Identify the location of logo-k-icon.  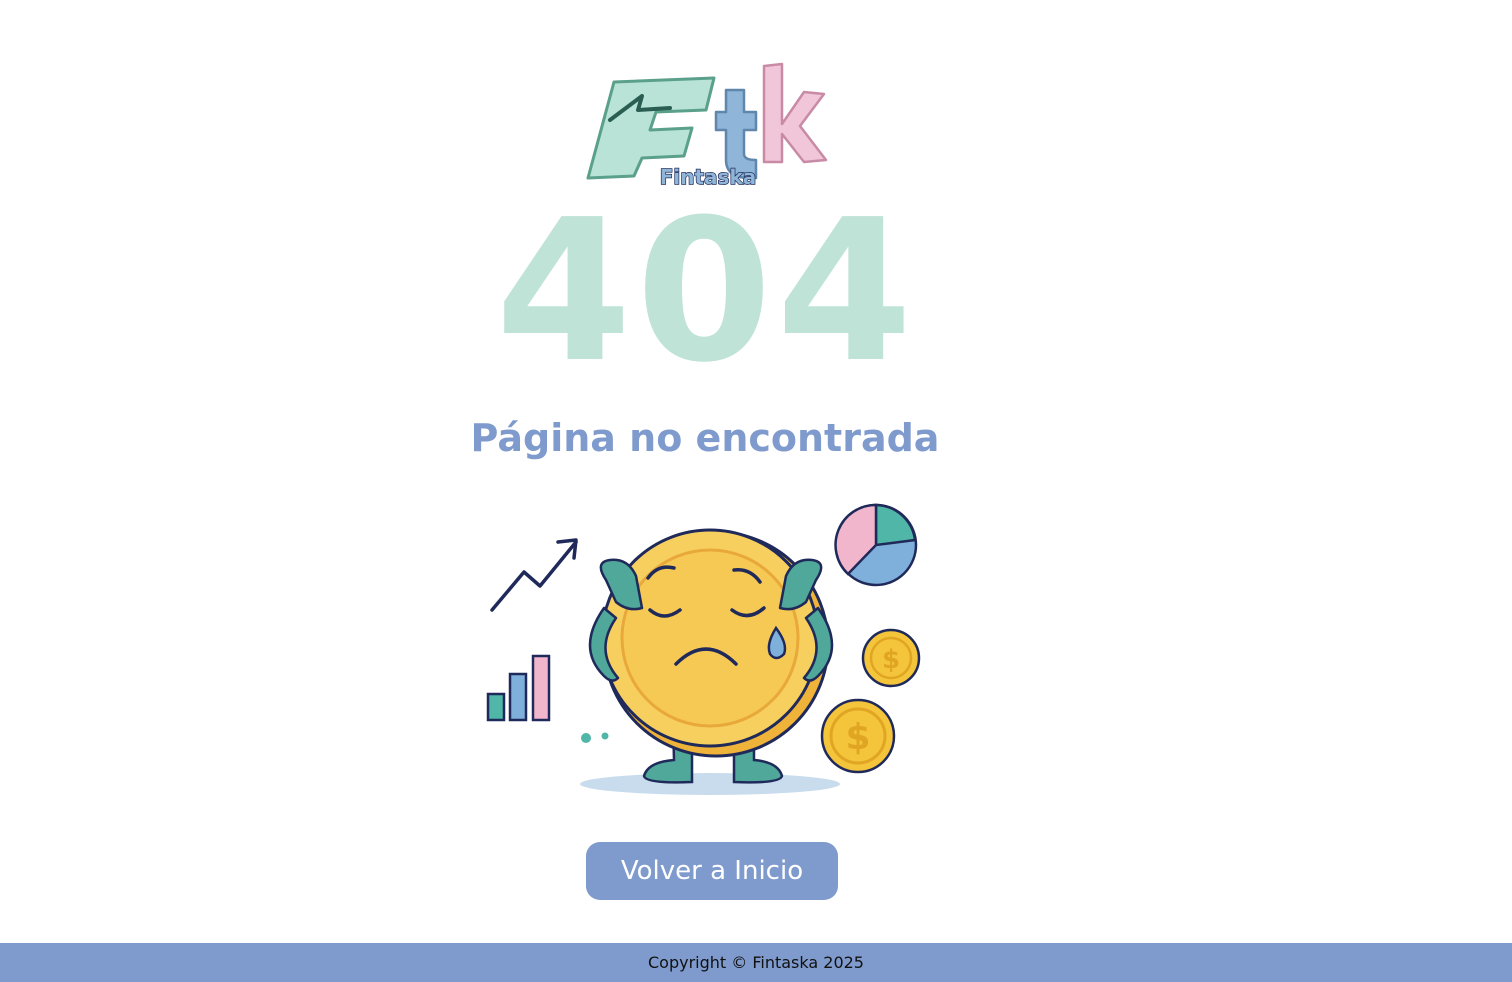
(795, 113).